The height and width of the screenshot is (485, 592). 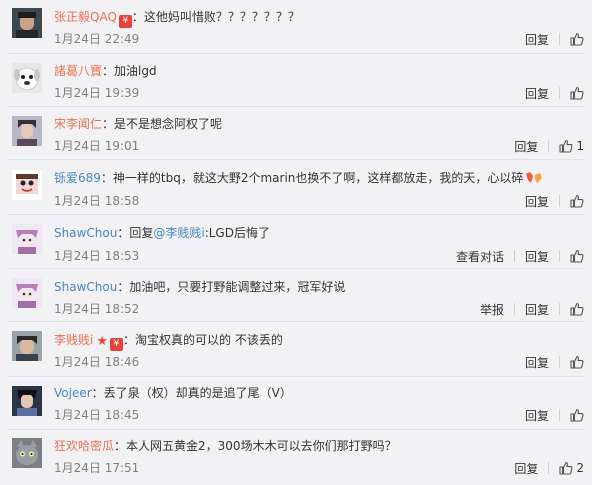 What do you see at coordinates (97, 309) in the screenshot?
I see `comment-time: 1月24日 18:52` at bounding box center [97, 309].